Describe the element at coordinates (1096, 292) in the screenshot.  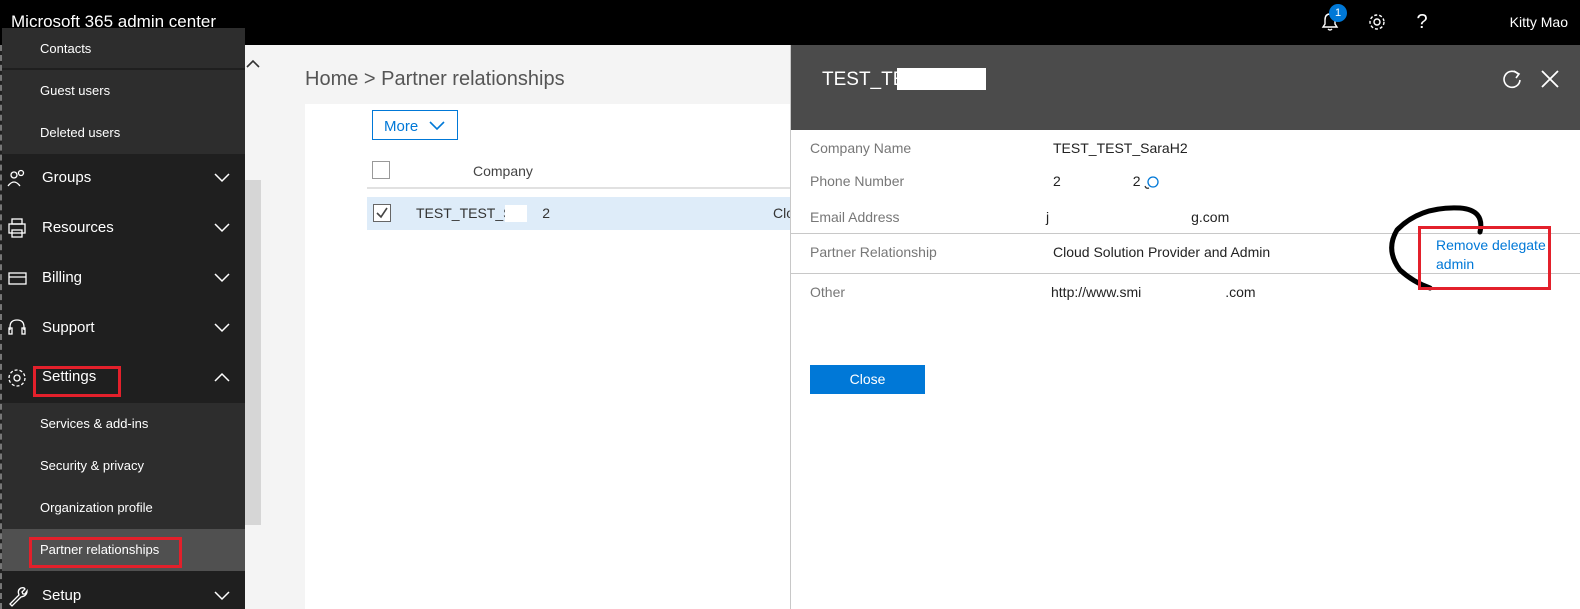
I see `other-prefix: http://www.smi` at that location.